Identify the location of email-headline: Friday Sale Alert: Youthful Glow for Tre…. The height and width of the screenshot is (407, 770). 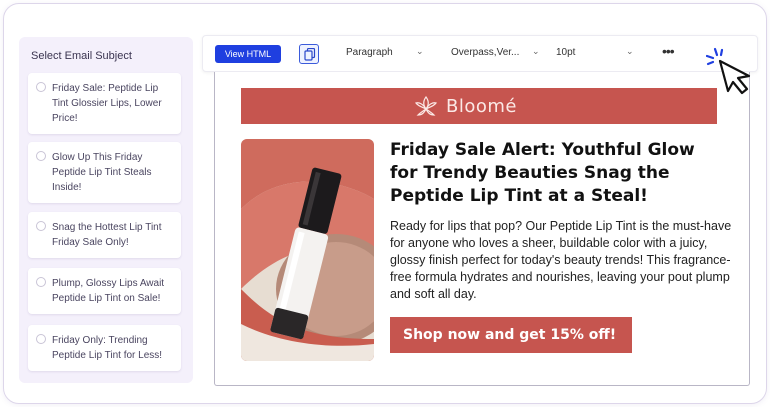
(542, 173).